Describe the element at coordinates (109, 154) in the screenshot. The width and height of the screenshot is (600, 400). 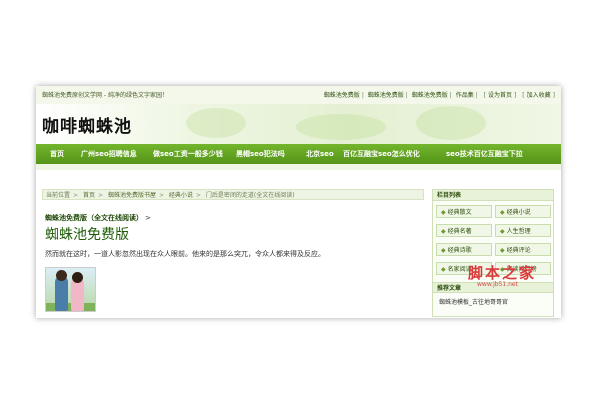
I see `nav-item: 广州seo招聘信息` at that location.